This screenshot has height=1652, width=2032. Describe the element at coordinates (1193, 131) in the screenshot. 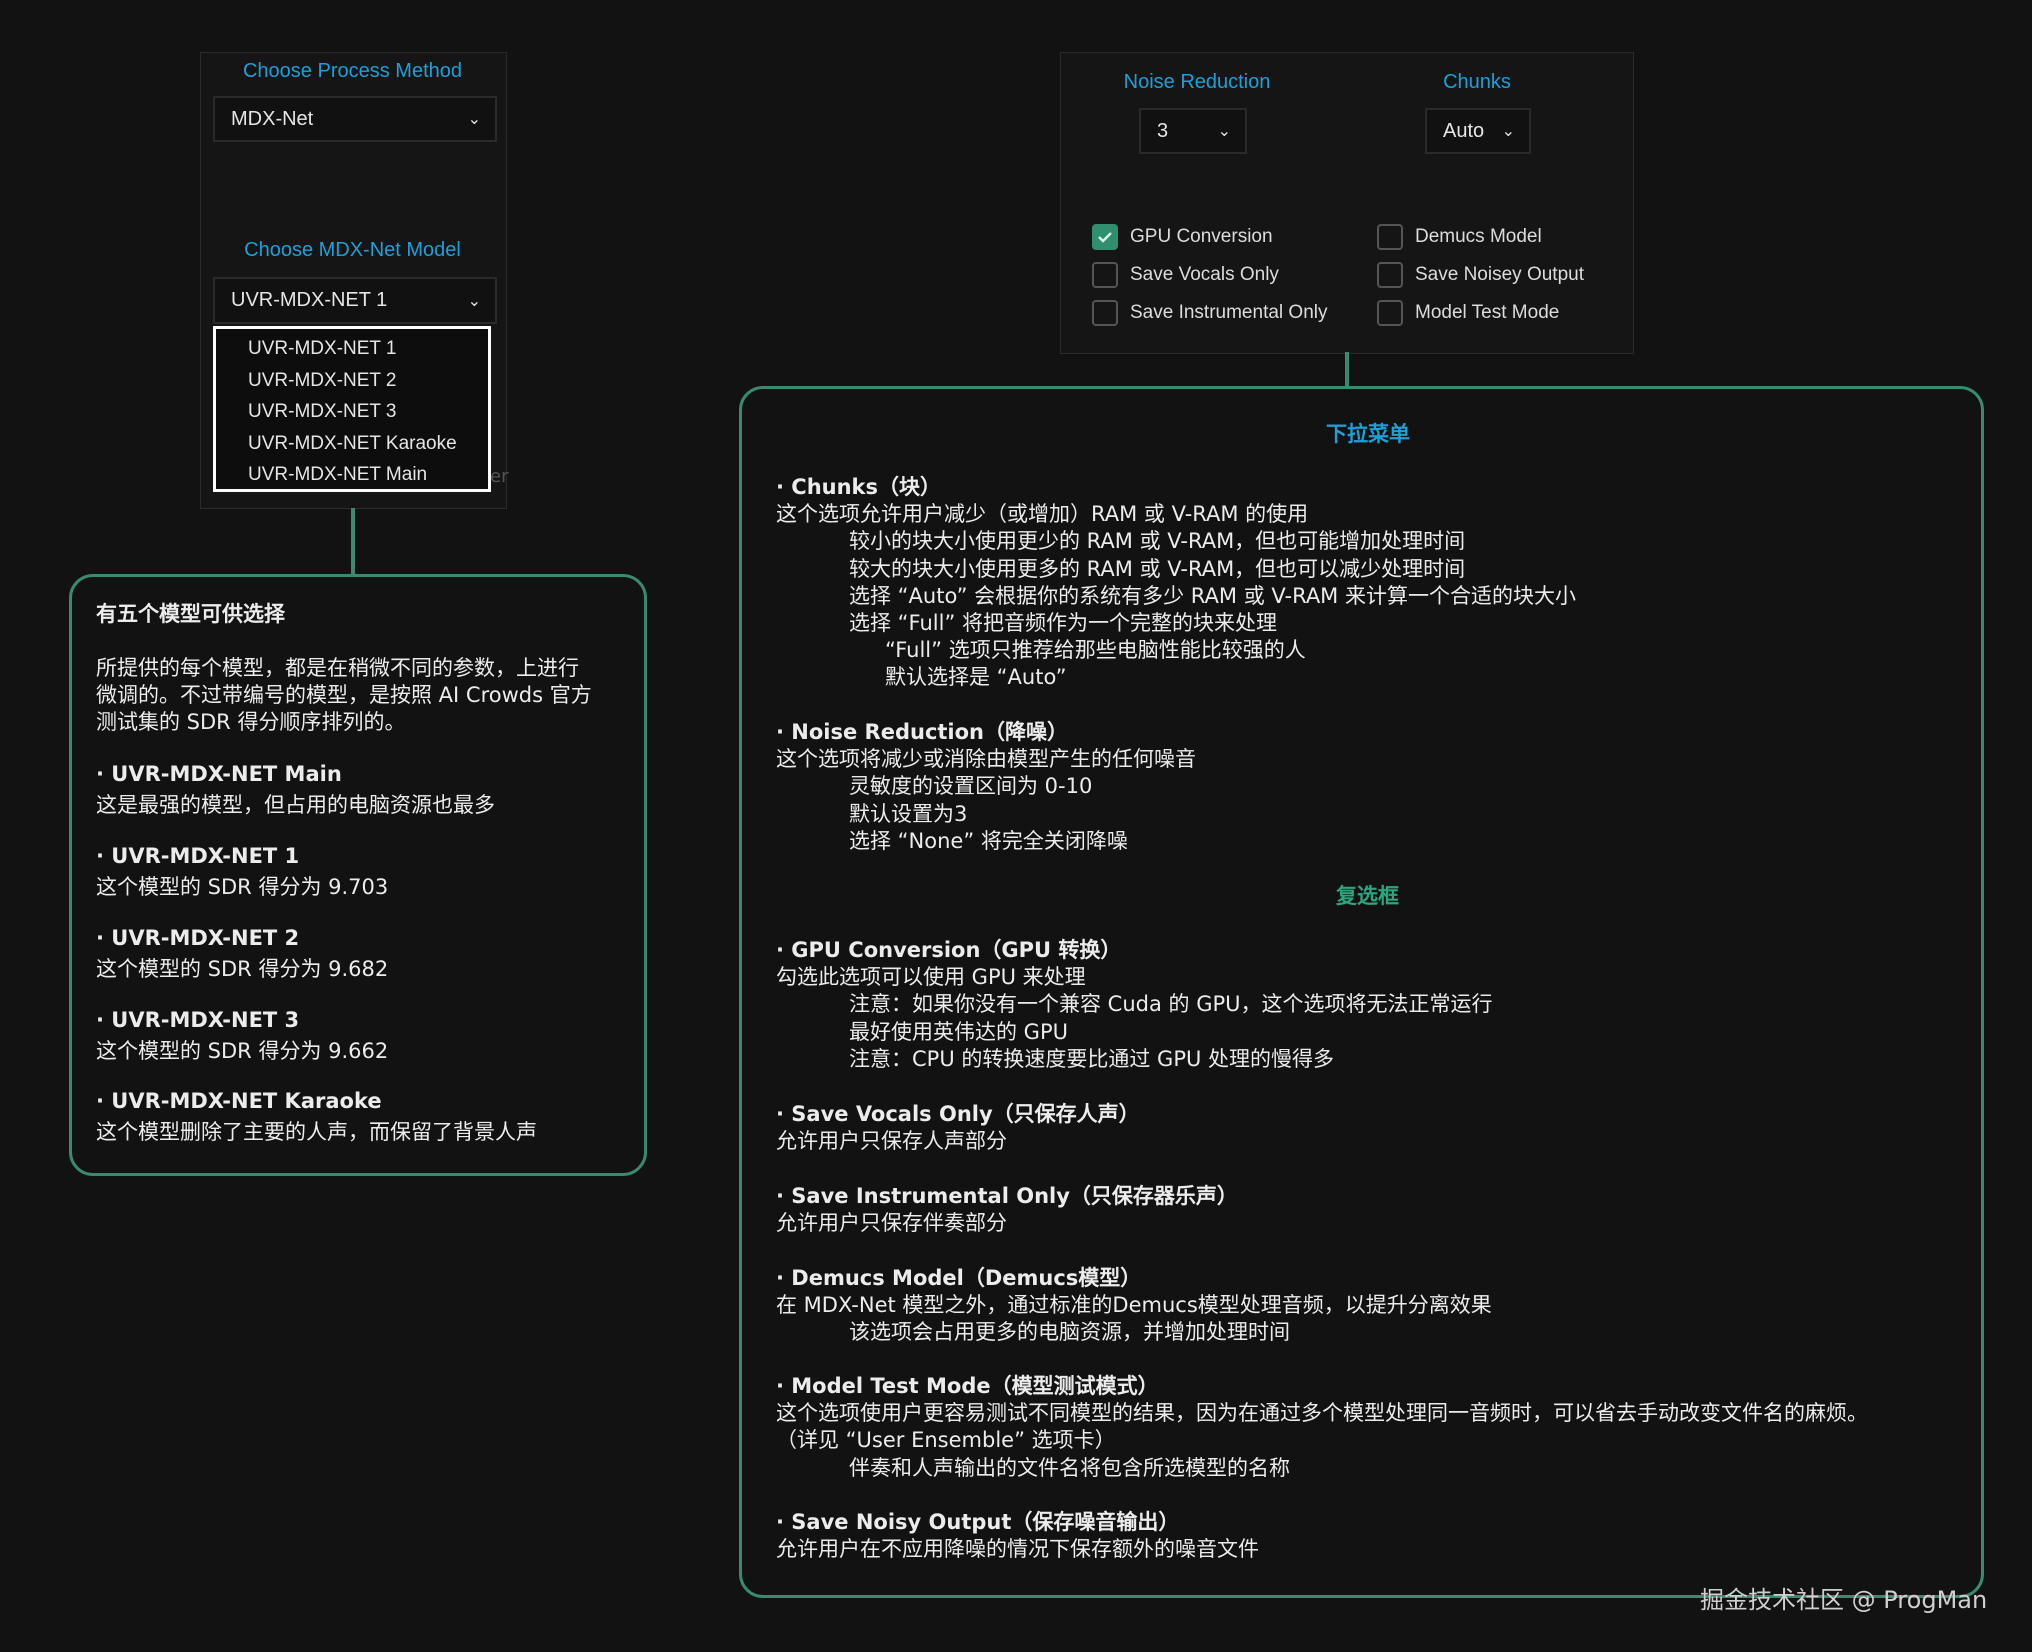

I see `noise-reduction-select: 3 ⌄` at that location.